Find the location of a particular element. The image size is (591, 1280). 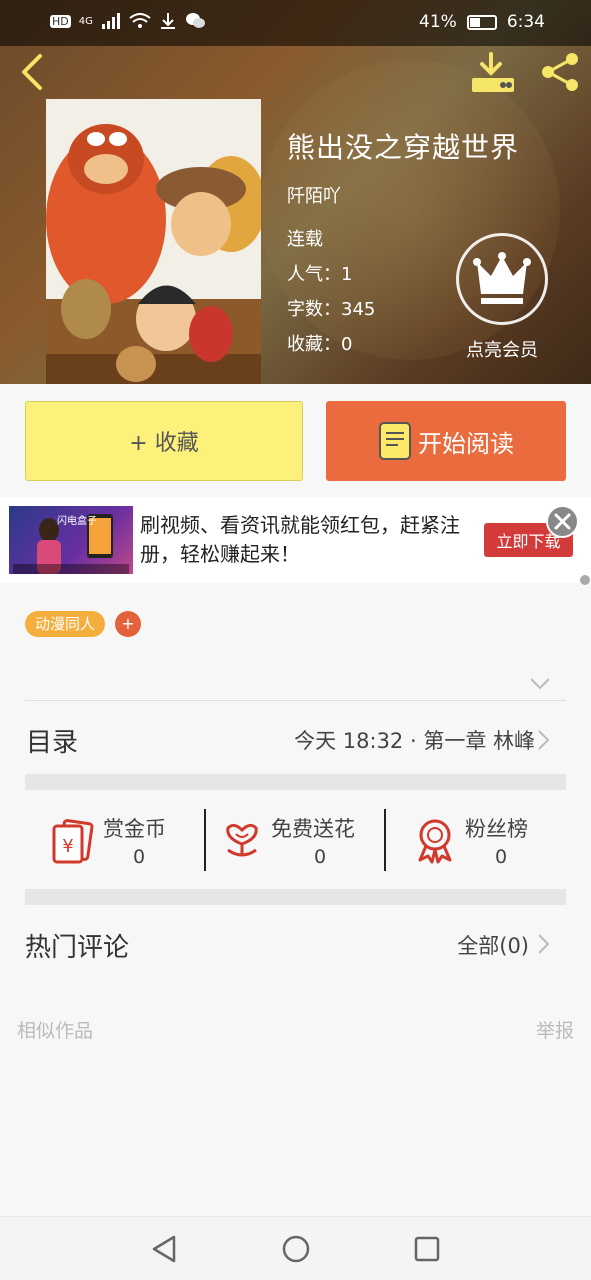

stat-reward: ¥ 赏金币 0 is located at coordinates (125, 839).